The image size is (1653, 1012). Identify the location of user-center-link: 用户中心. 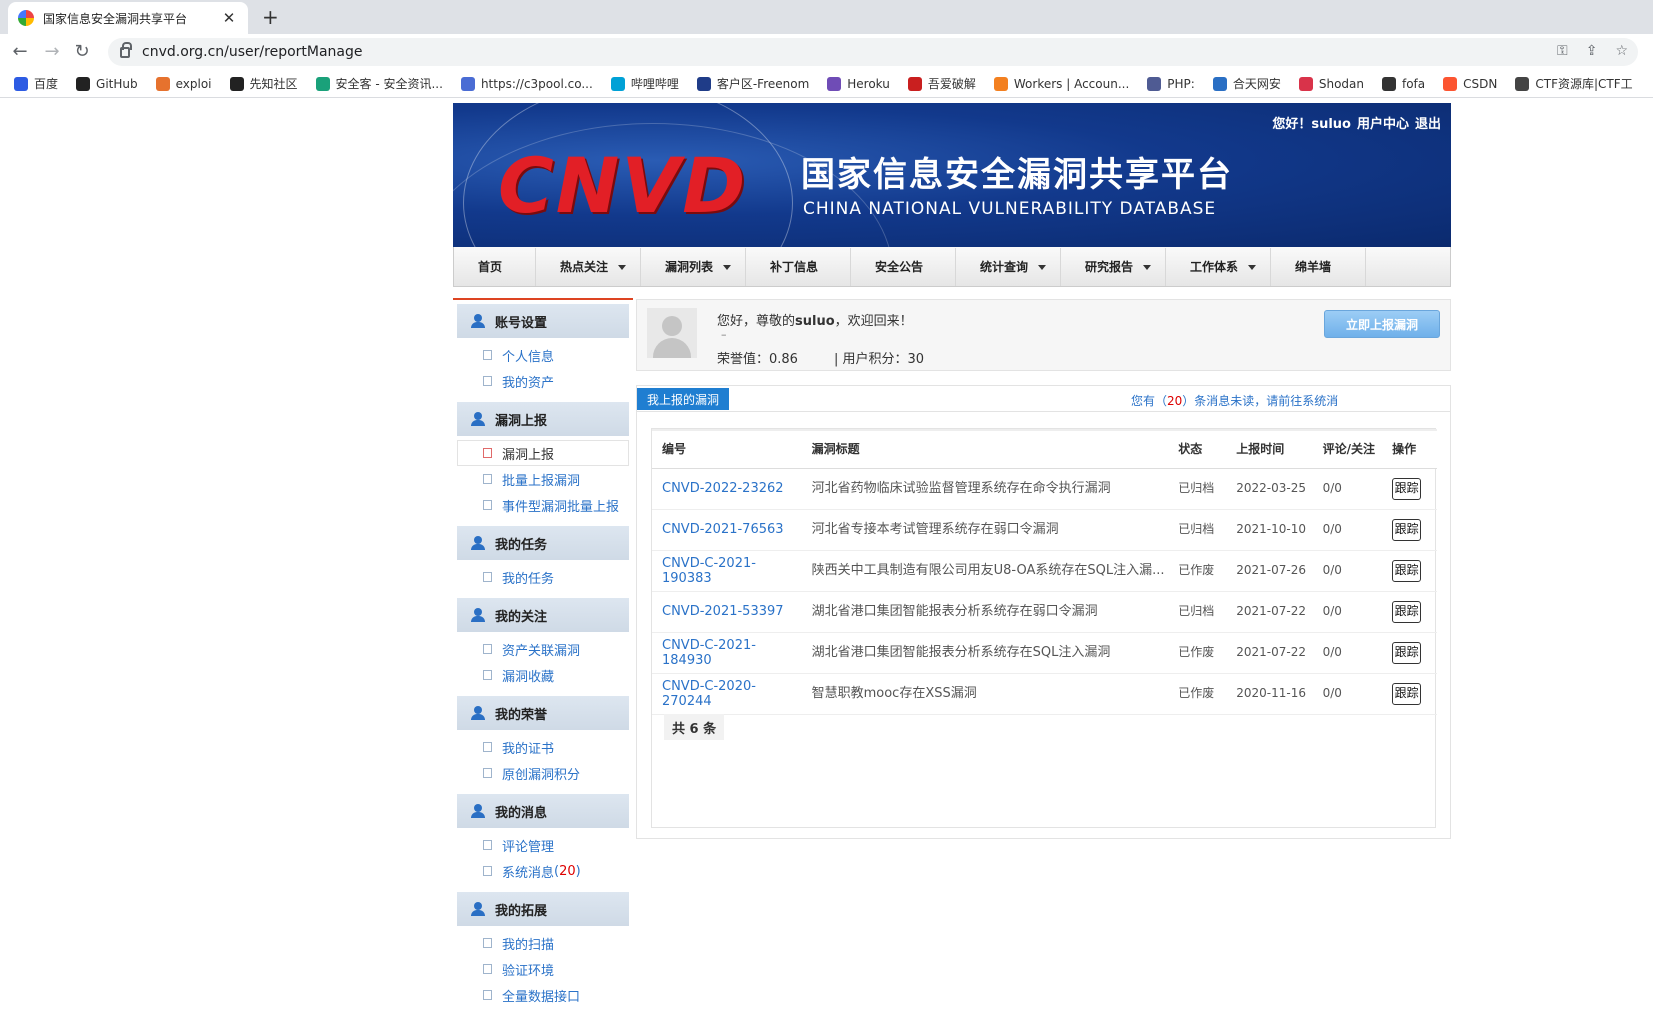
(1383, 124).